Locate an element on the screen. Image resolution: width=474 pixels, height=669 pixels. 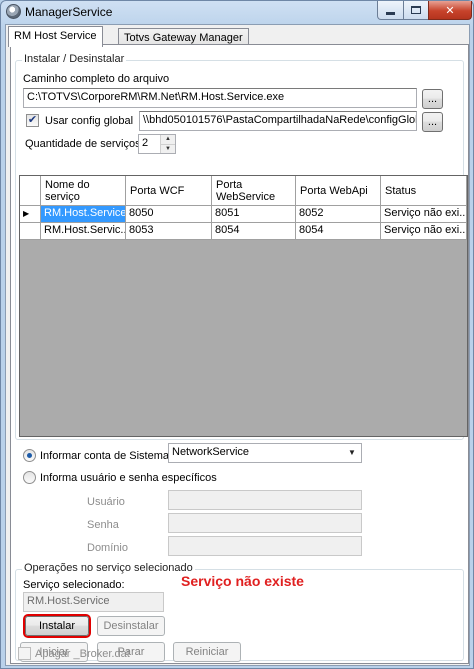
cell-name: RM.Host.Service is located at coordinates (83, 214).